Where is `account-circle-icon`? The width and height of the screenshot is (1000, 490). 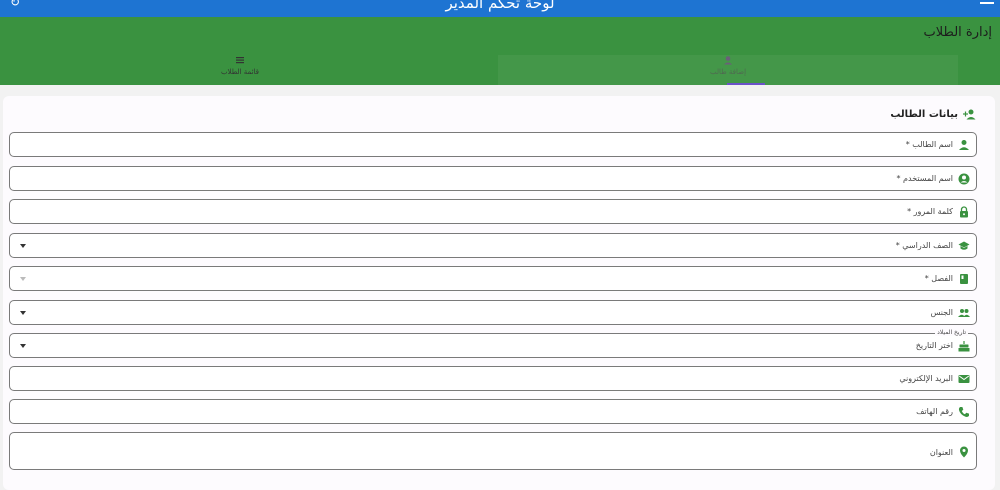
account-circle-icon is located at coordinates (964, 179).